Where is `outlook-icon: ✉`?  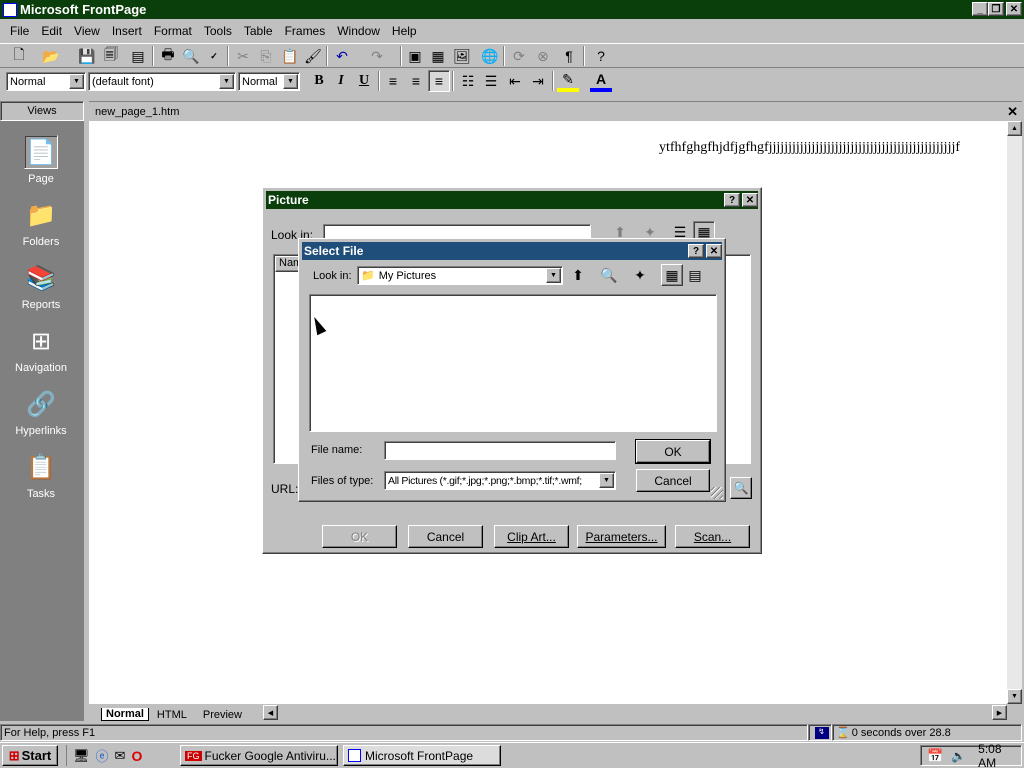
outlook-icon: ✉ is located at coordinates (120, 756).